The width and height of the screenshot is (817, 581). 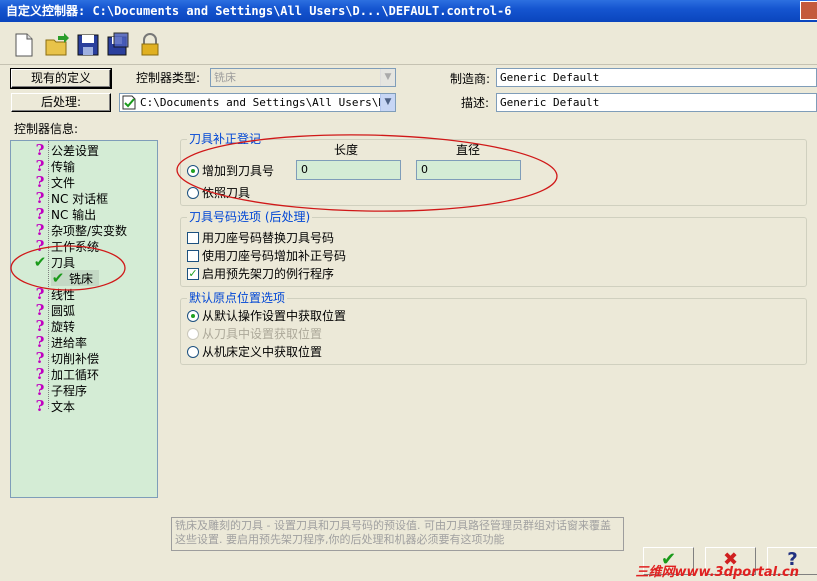 I want to click on save-as-icon, so click(x=118, y=45).